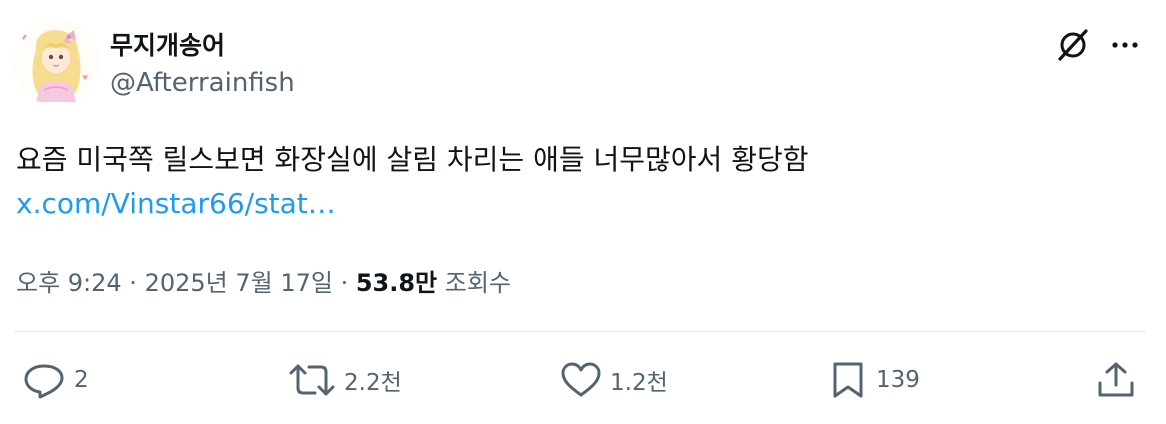 Image resolution: width=1166 pixels, height=424 pixels. Describe the element at coordinates (581, 379) in the screenshot. I see `like-icon` at that location.